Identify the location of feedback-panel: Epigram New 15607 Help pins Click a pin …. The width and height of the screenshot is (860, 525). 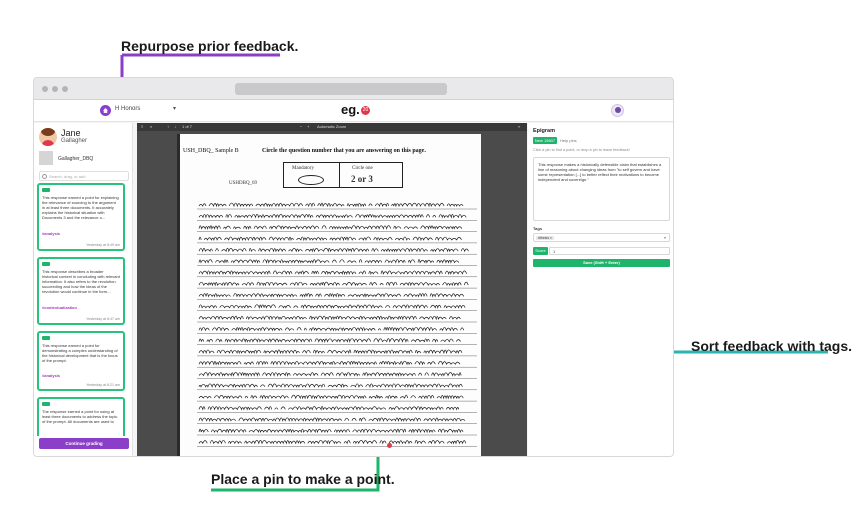
(600, 289).